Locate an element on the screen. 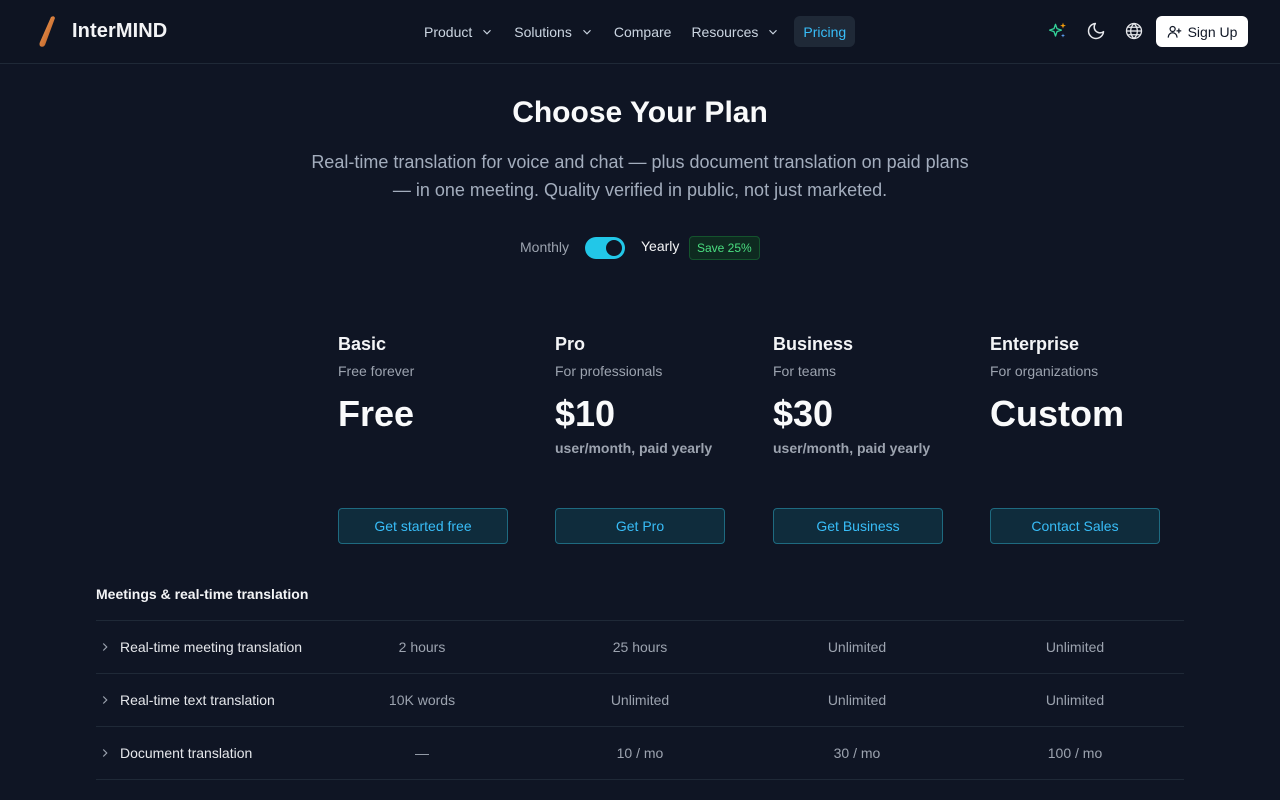 Image resolution: width=1280 pixels, height=800 pixels. nav-solutions: Solutions is located at coordinates (554, 31).